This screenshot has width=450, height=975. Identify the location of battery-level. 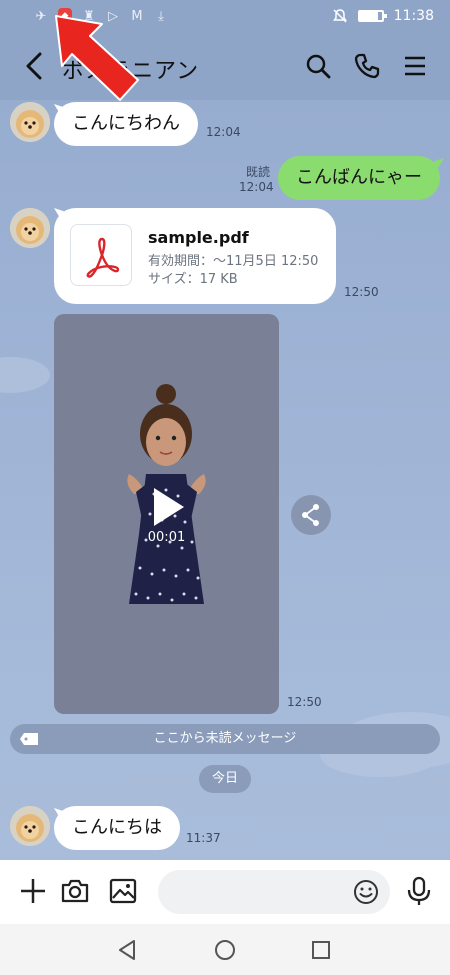
(369, 16).